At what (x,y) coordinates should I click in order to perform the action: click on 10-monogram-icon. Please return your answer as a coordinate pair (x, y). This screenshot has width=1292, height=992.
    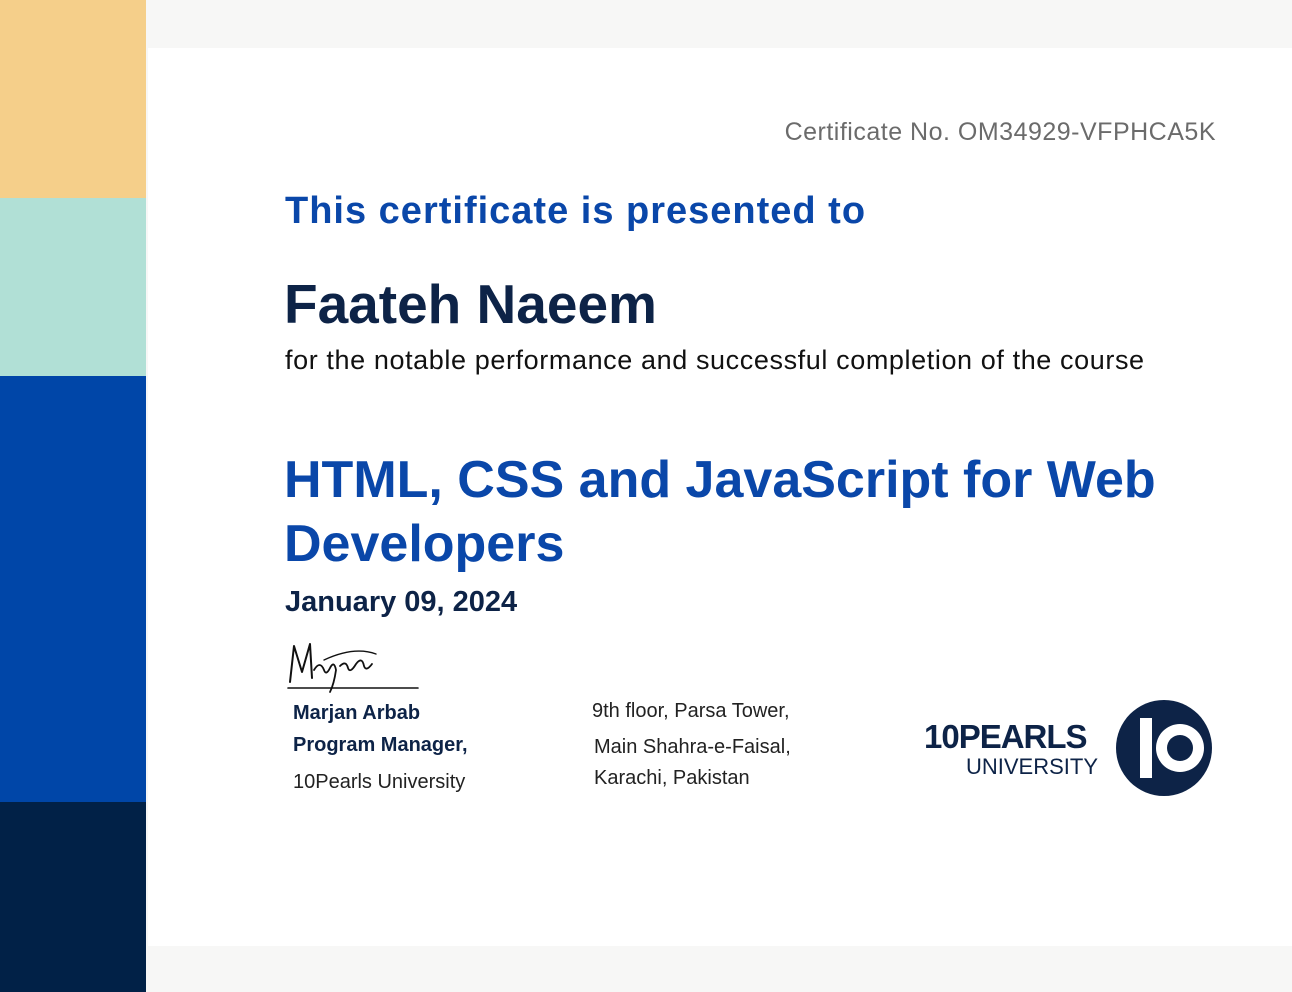
    Looking at the image, I should click on (1164, 748).